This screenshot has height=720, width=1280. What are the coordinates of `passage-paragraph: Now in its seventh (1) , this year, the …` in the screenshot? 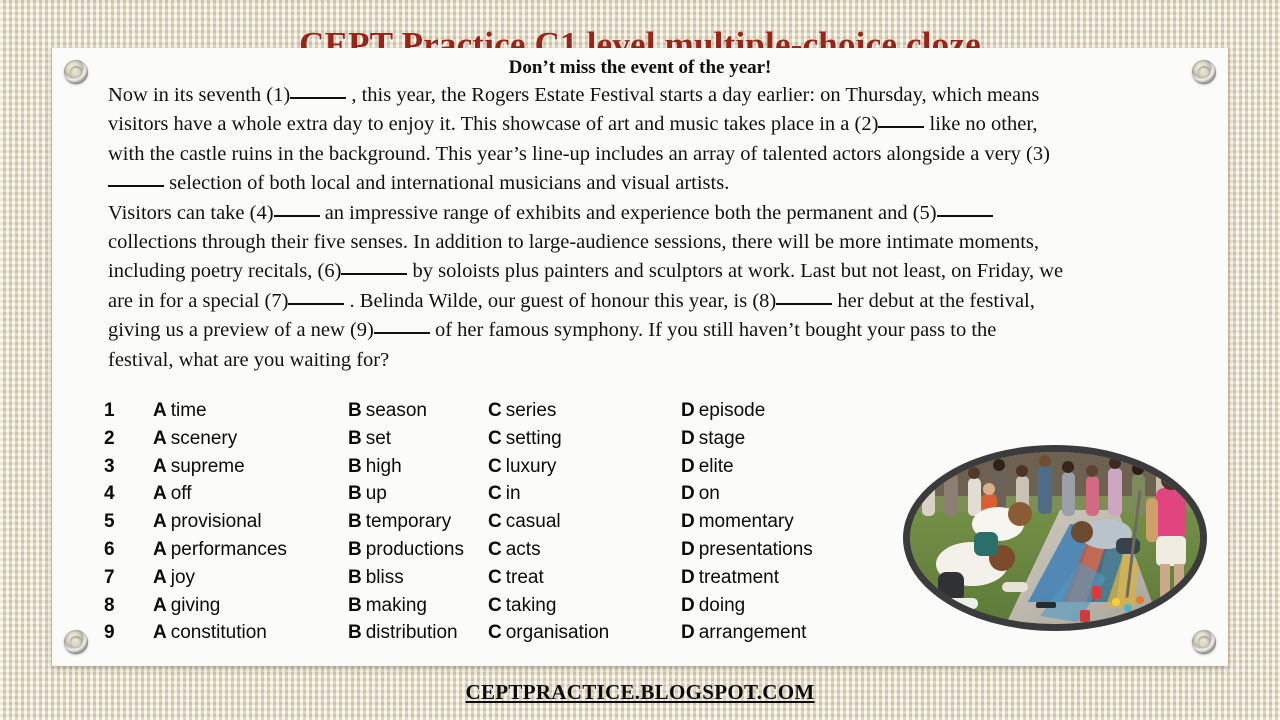 It's located at (586, 140).